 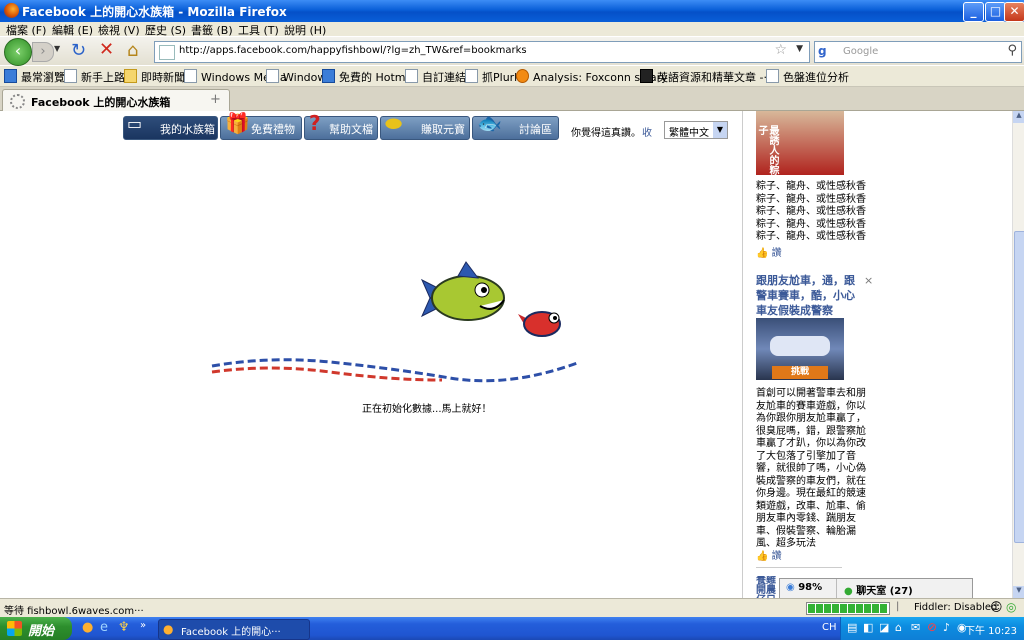 What do you see at coordinates (973, 12) in the screenshot?
I see `minimize-button: _` at bounding box center [973, 12].